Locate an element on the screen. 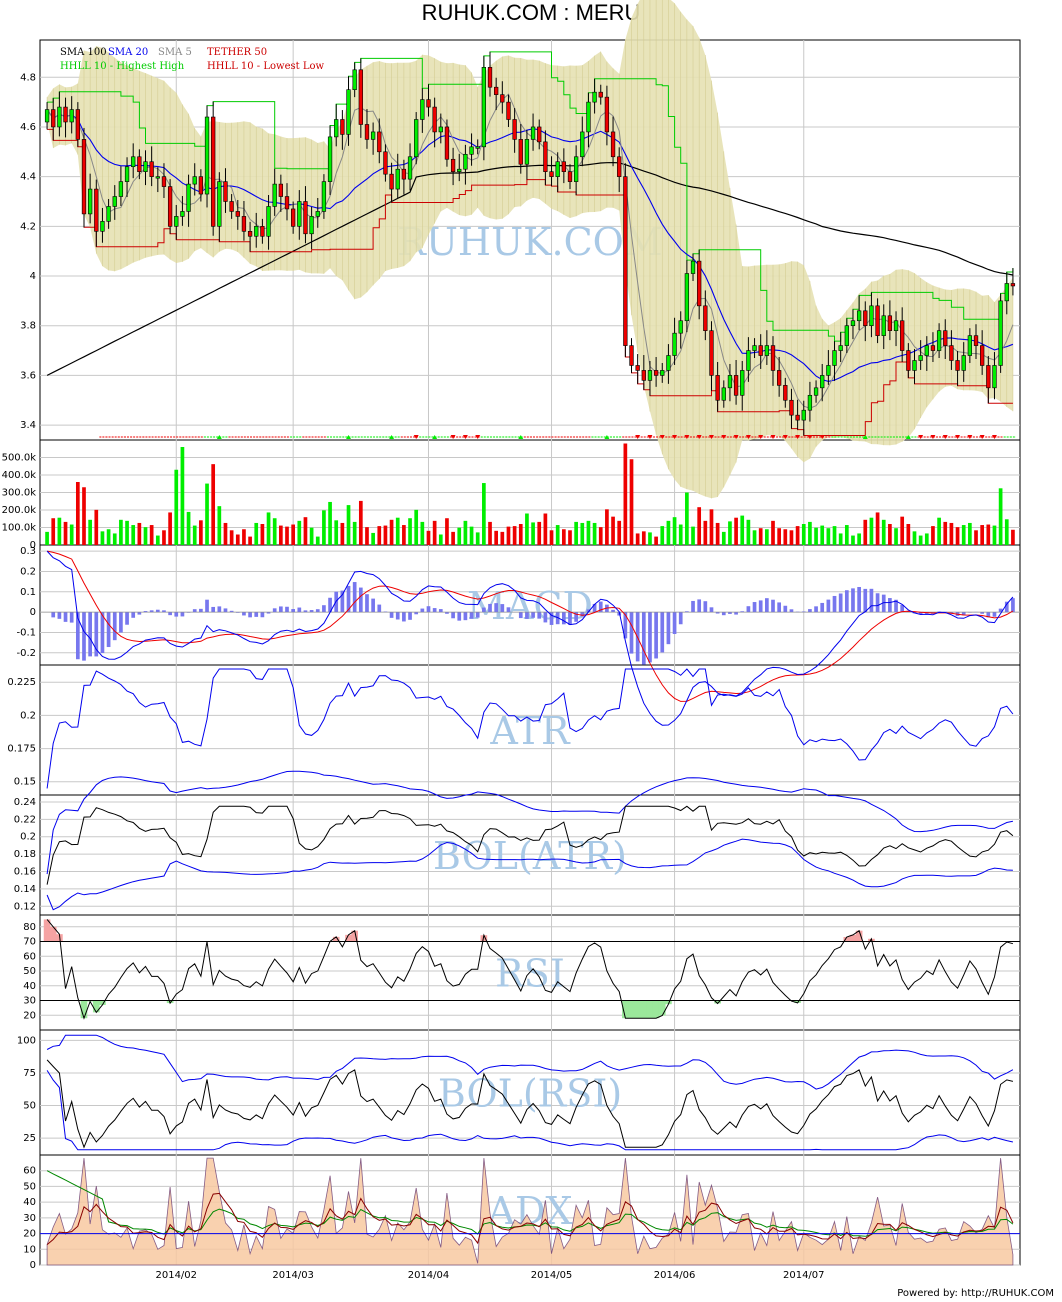  legend-entry: SMA 20 is located at coordinates (128, 52).